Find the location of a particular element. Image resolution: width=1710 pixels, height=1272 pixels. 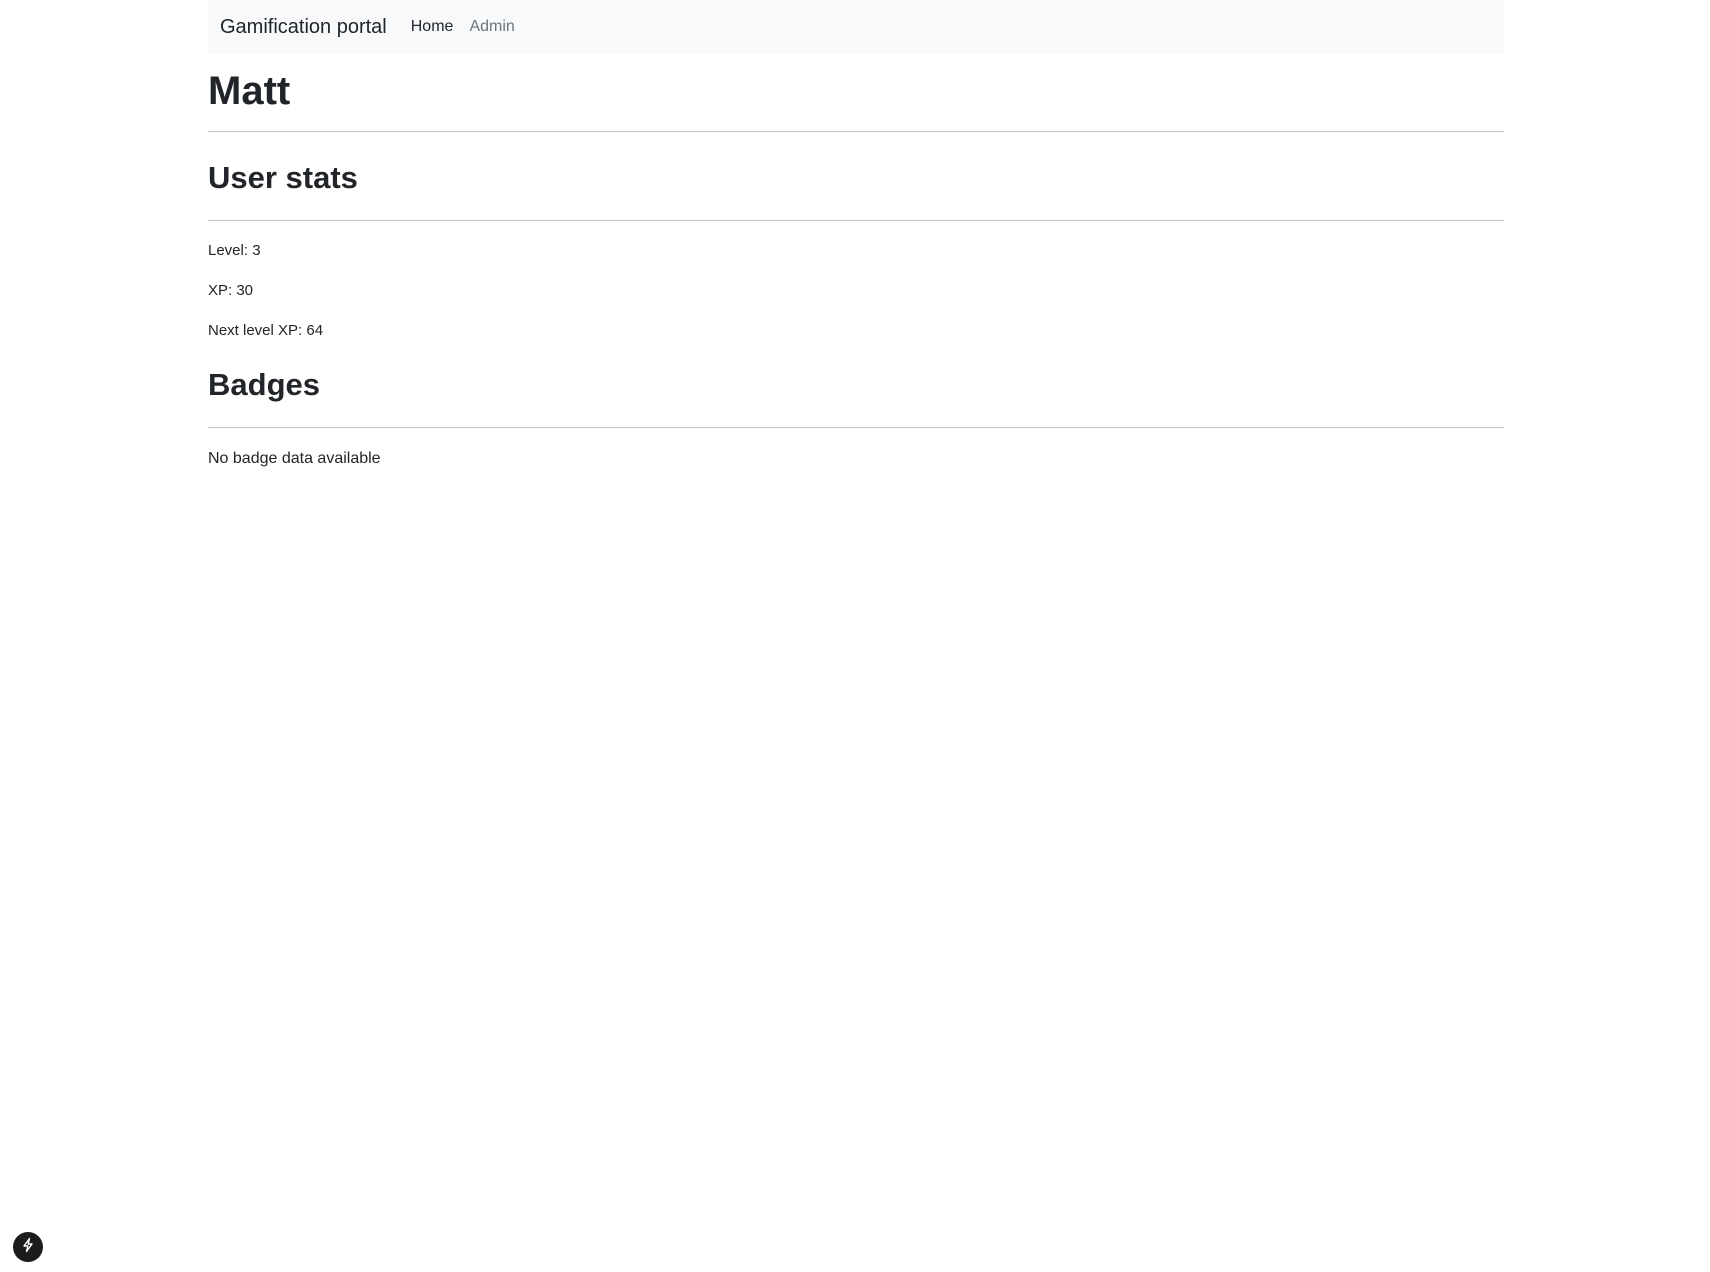

brand-link: Gamification portal is located at coordinates (303, 27).